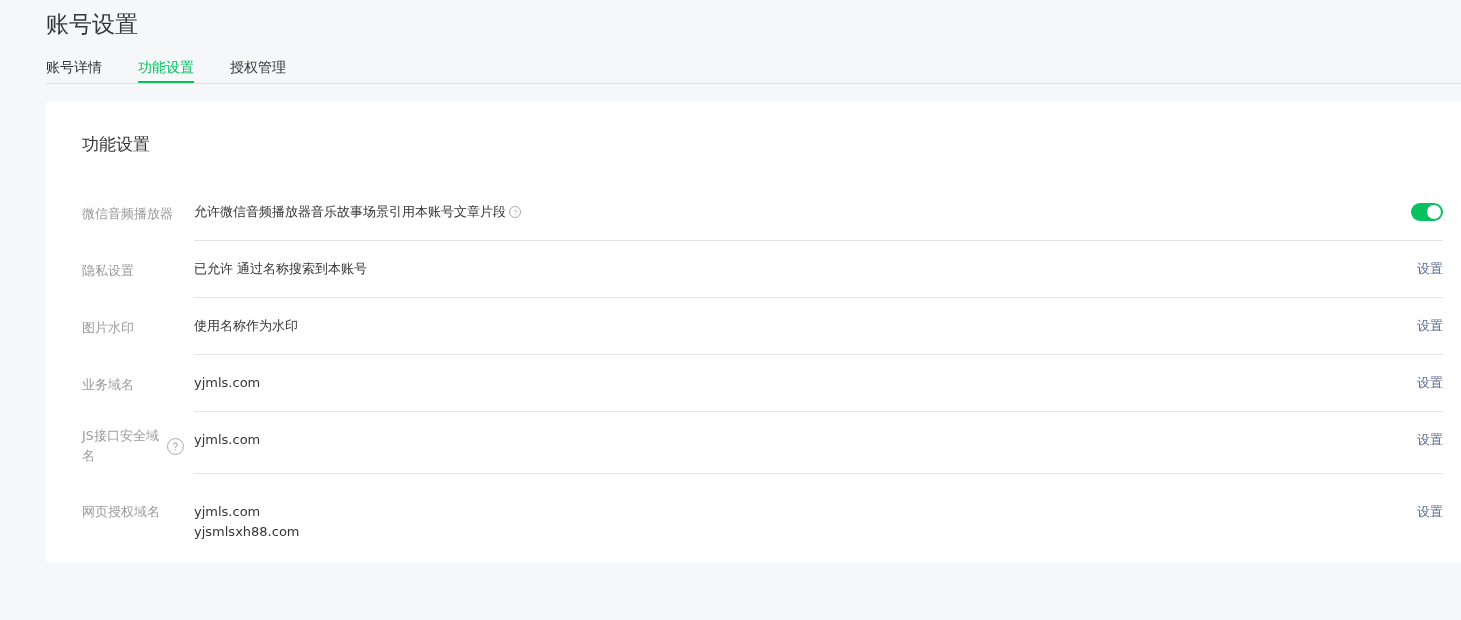 Image resolution: width=1461 pixels, height=620 pixels. What do you see at coordinates (116, 144) in the screenshot?
I see `card-title: 功能设置` at bounding box center [116, 144].